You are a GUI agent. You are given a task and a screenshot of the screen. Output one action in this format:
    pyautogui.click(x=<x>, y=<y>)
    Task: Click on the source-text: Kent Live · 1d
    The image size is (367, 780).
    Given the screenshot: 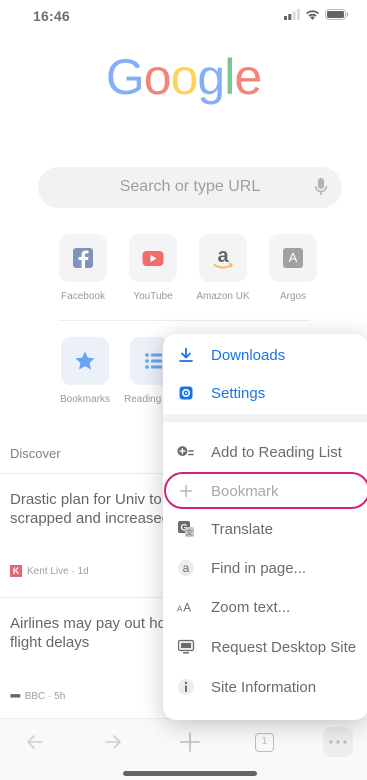 What is the action you would take?
    pyautogui.click(x=58, y=571)
    